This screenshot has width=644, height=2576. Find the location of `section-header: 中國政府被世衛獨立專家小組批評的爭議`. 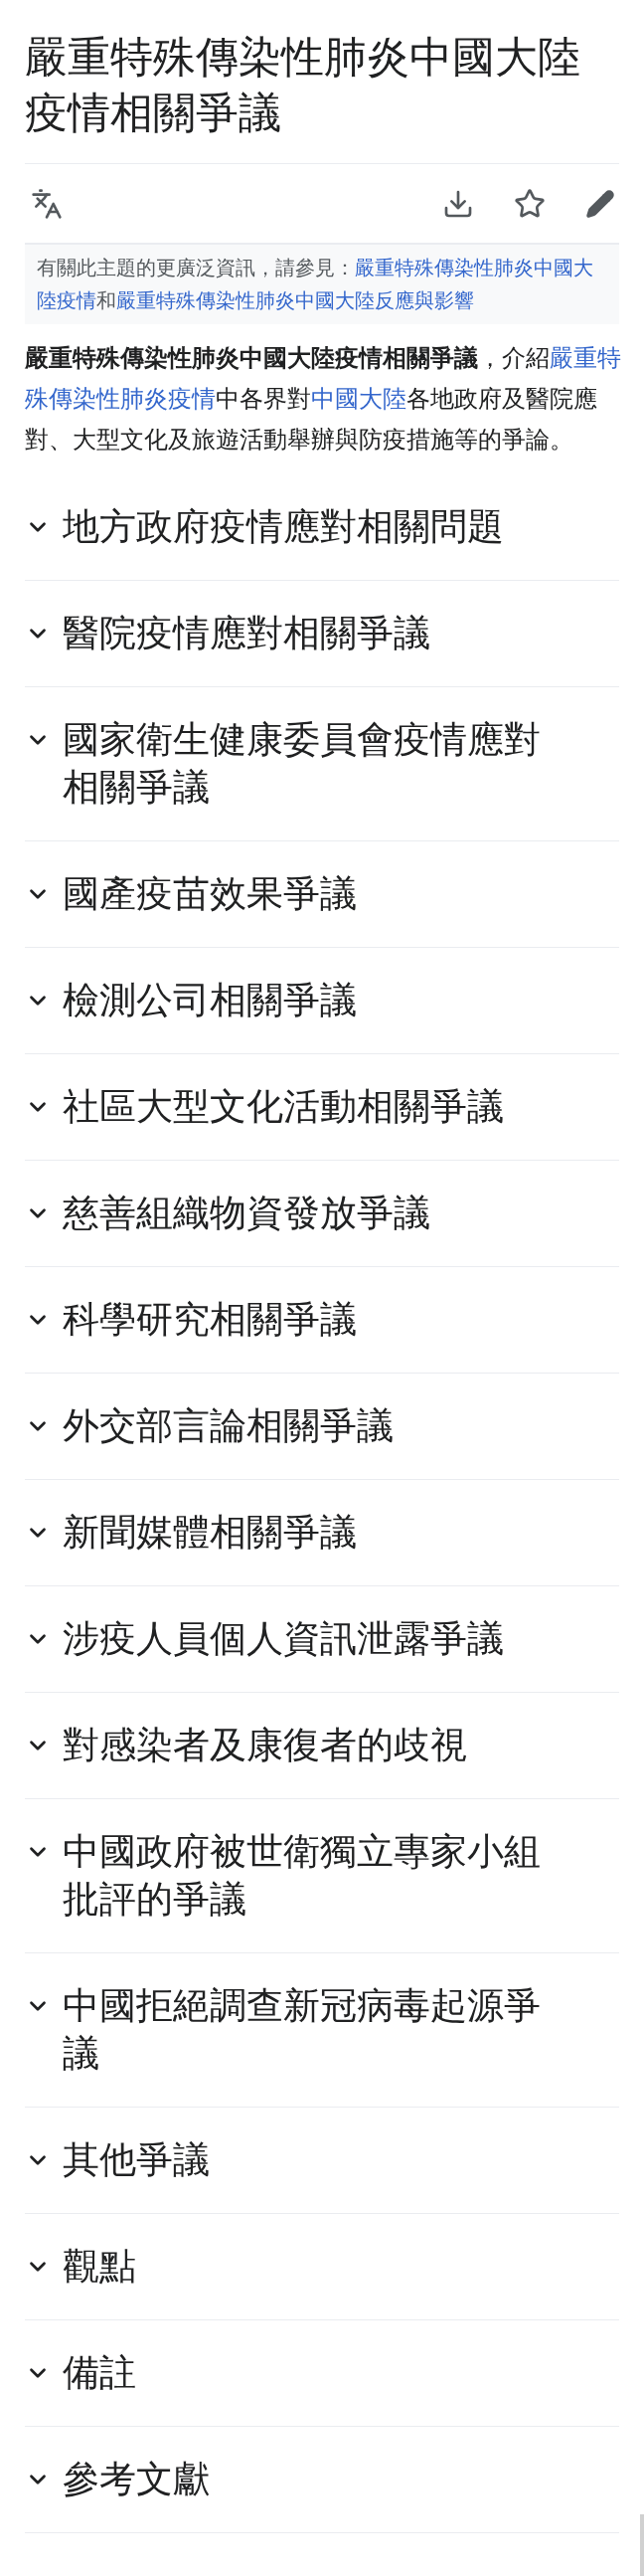

section-header: 中國政府被世衛獨立專家小組批評的爭議 is located at coordinates (322, 1876).